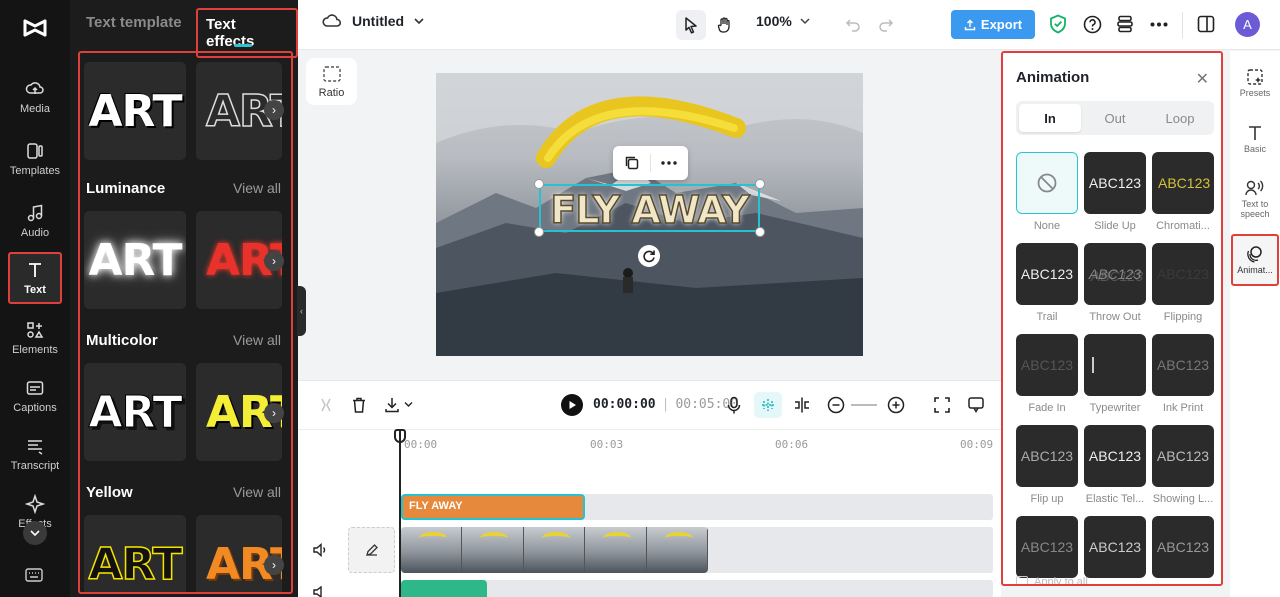 The height and width of the screenshot is (597, 1280). Describe the element at coordinates (444, 588) in the screenshot. I see `audio-clip` at that location.